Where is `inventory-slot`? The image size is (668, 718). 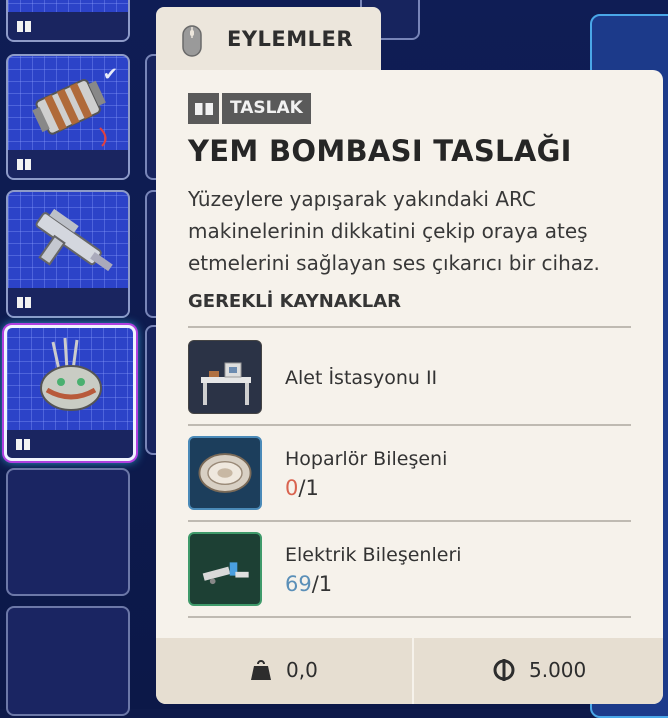
inventory-slot is located at coordinates (68, 254).